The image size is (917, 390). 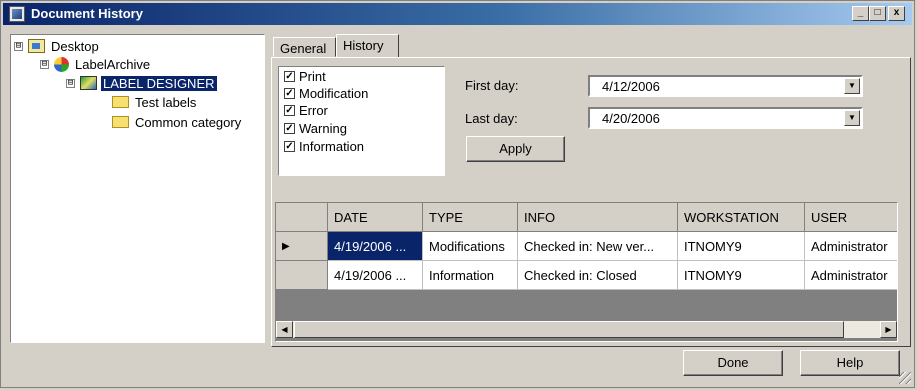 I want to click on last-day-label: Last day:, so click(x=491, y=118).